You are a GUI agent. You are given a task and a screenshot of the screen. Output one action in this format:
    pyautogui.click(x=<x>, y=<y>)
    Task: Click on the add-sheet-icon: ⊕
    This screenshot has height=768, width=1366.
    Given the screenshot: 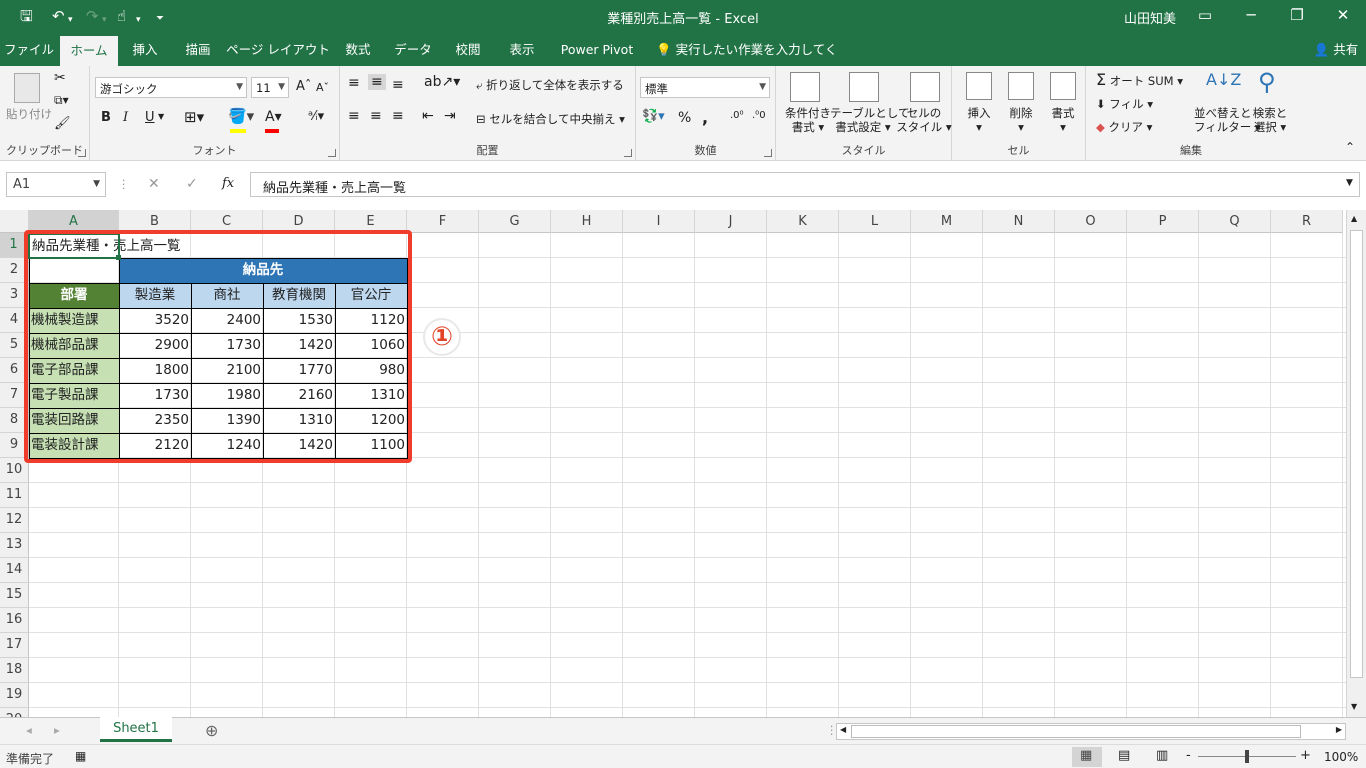 What is the action you would take?
    pyautogui.click(x=211, y=730)
    